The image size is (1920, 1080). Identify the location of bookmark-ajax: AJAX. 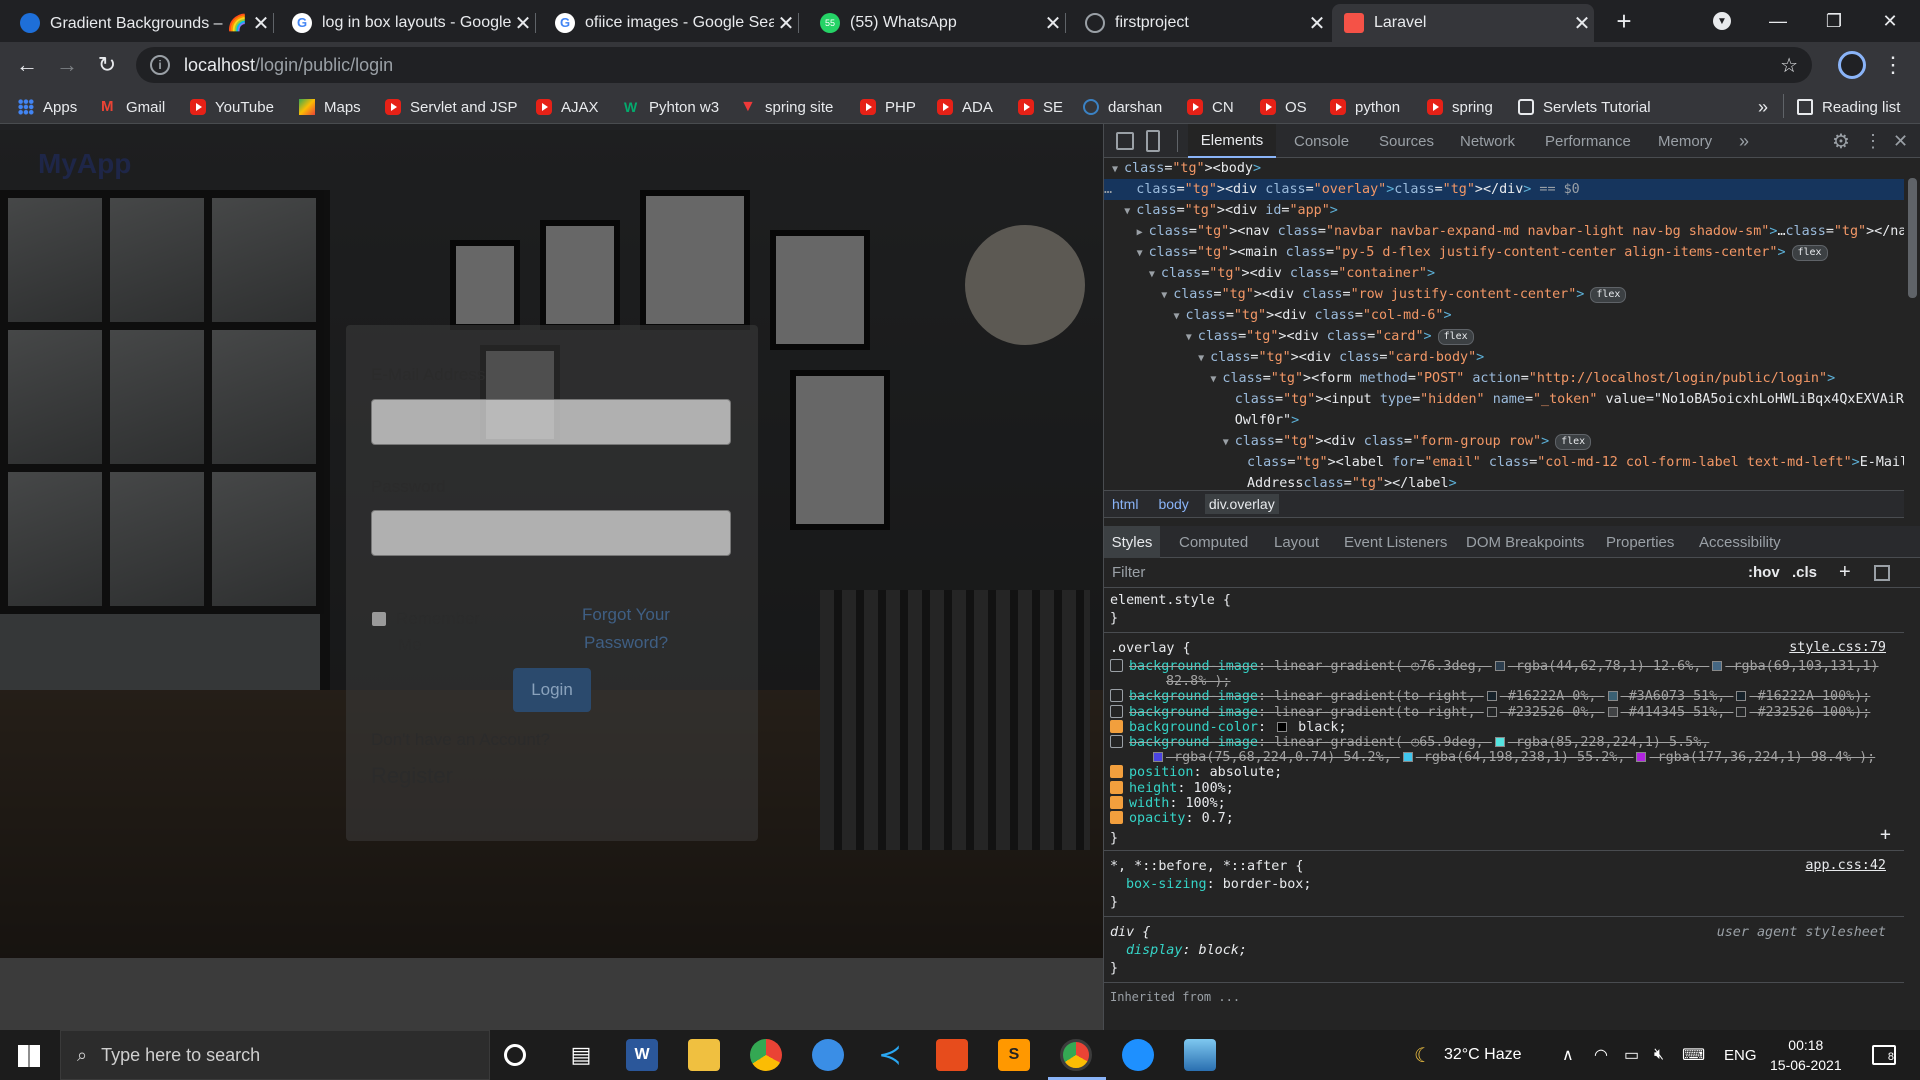
(567, 107).